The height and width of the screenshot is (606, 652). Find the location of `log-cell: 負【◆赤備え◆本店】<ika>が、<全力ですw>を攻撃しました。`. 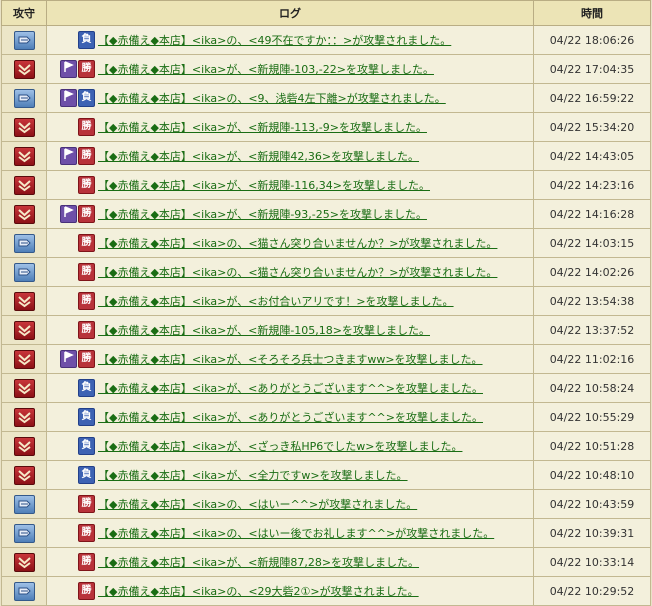

log-cell: 負【◆赤備え◆本店】<ika>が、<全力ですw>を攻撃しました。 is located at coordinates (290, 475).